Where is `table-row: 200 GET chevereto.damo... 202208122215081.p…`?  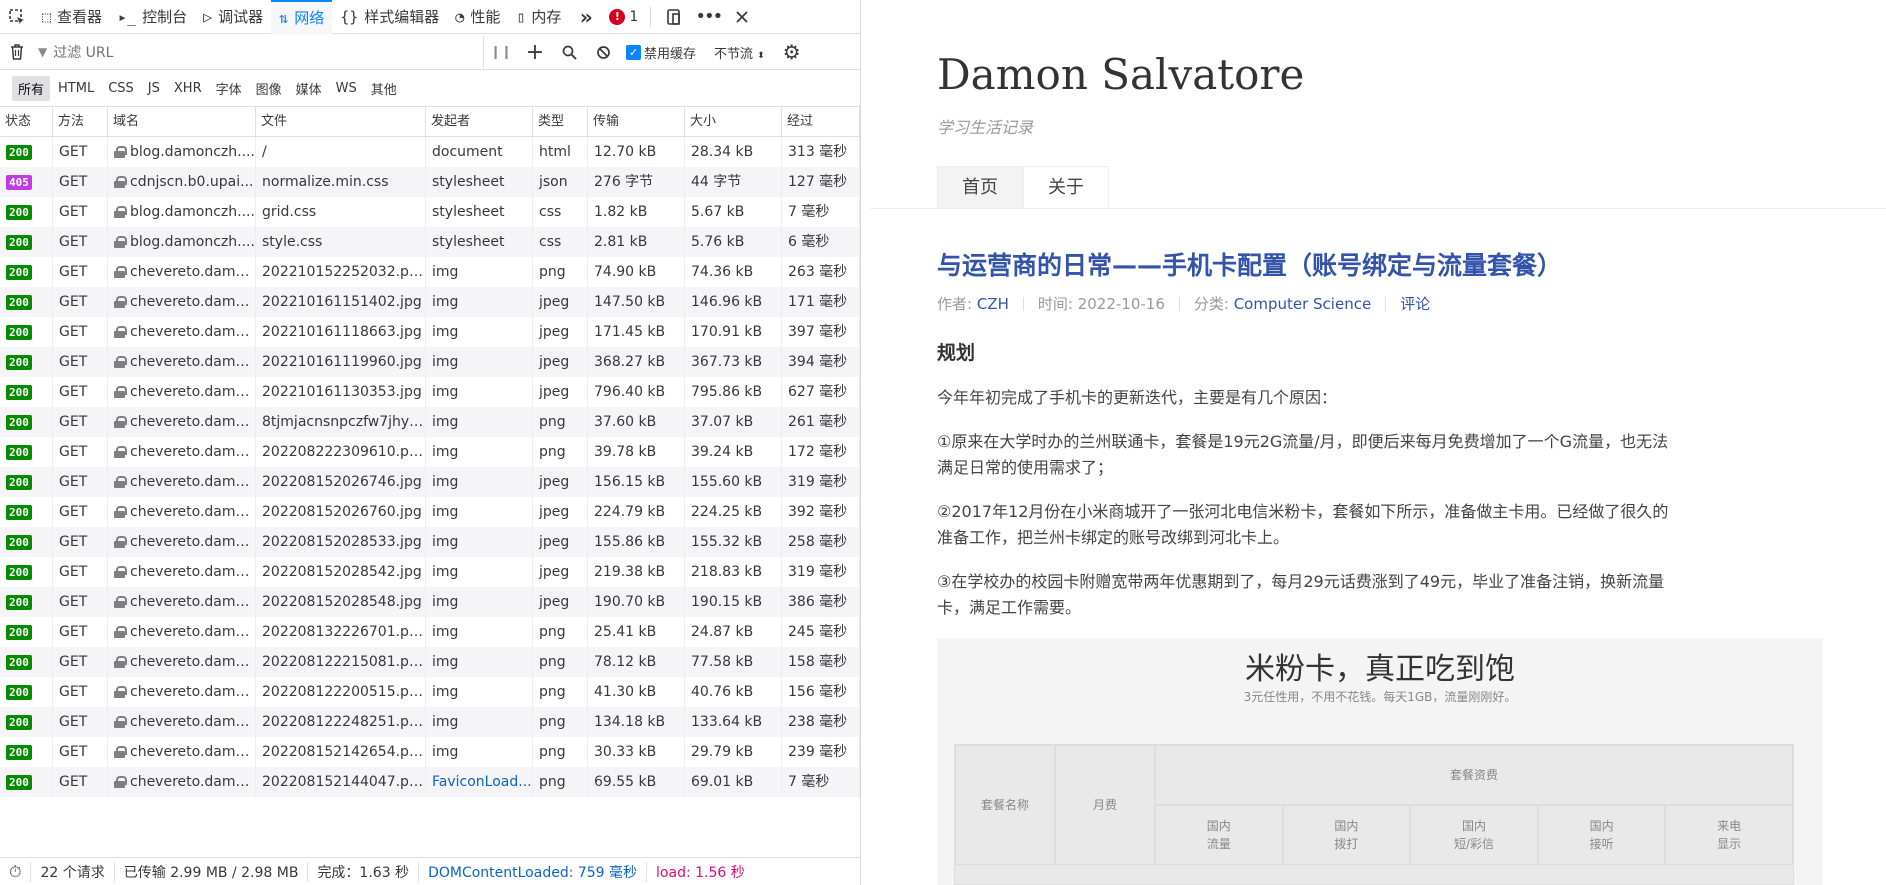
table-row: 200 GET chevereto.damo... 202208122215081.p… is located at coordinates (430, 662).